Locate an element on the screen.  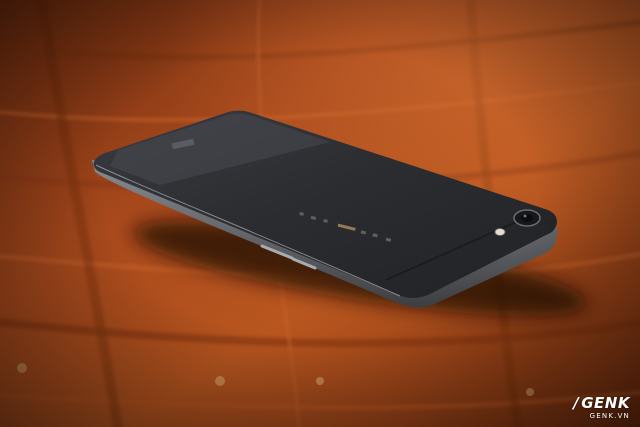
watermark-site: GENK.VN is located at coordinates (609, 416).